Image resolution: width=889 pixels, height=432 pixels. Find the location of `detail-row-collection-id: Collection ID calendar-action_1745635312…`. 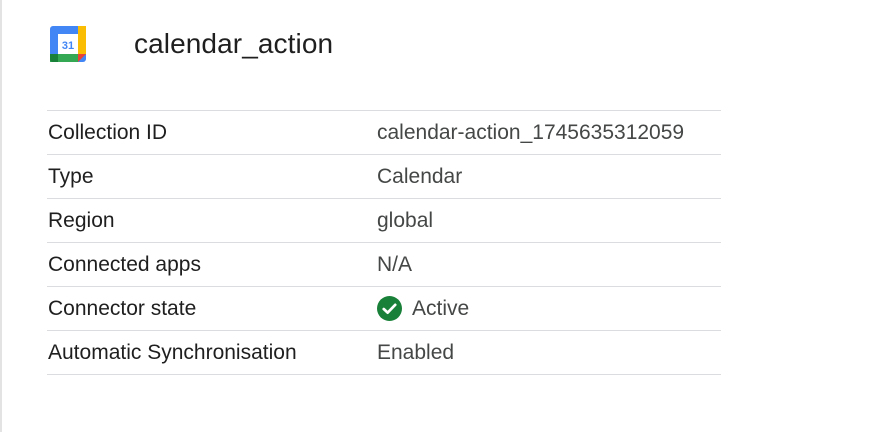

detail-row-collection-id: Collection ID calendar-action_1745635312… is located at coordinates (384, 133).